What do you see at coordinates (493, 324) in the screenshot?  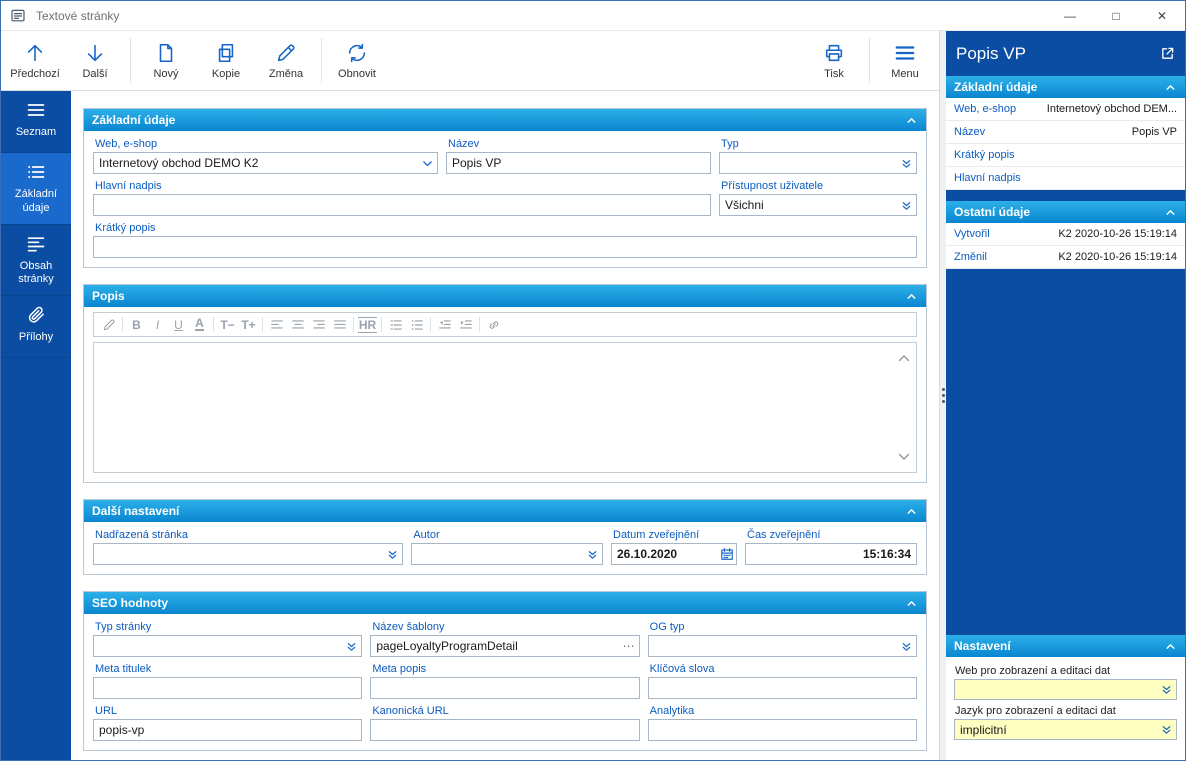 I see `link-button` at bounding box center [493, 324].